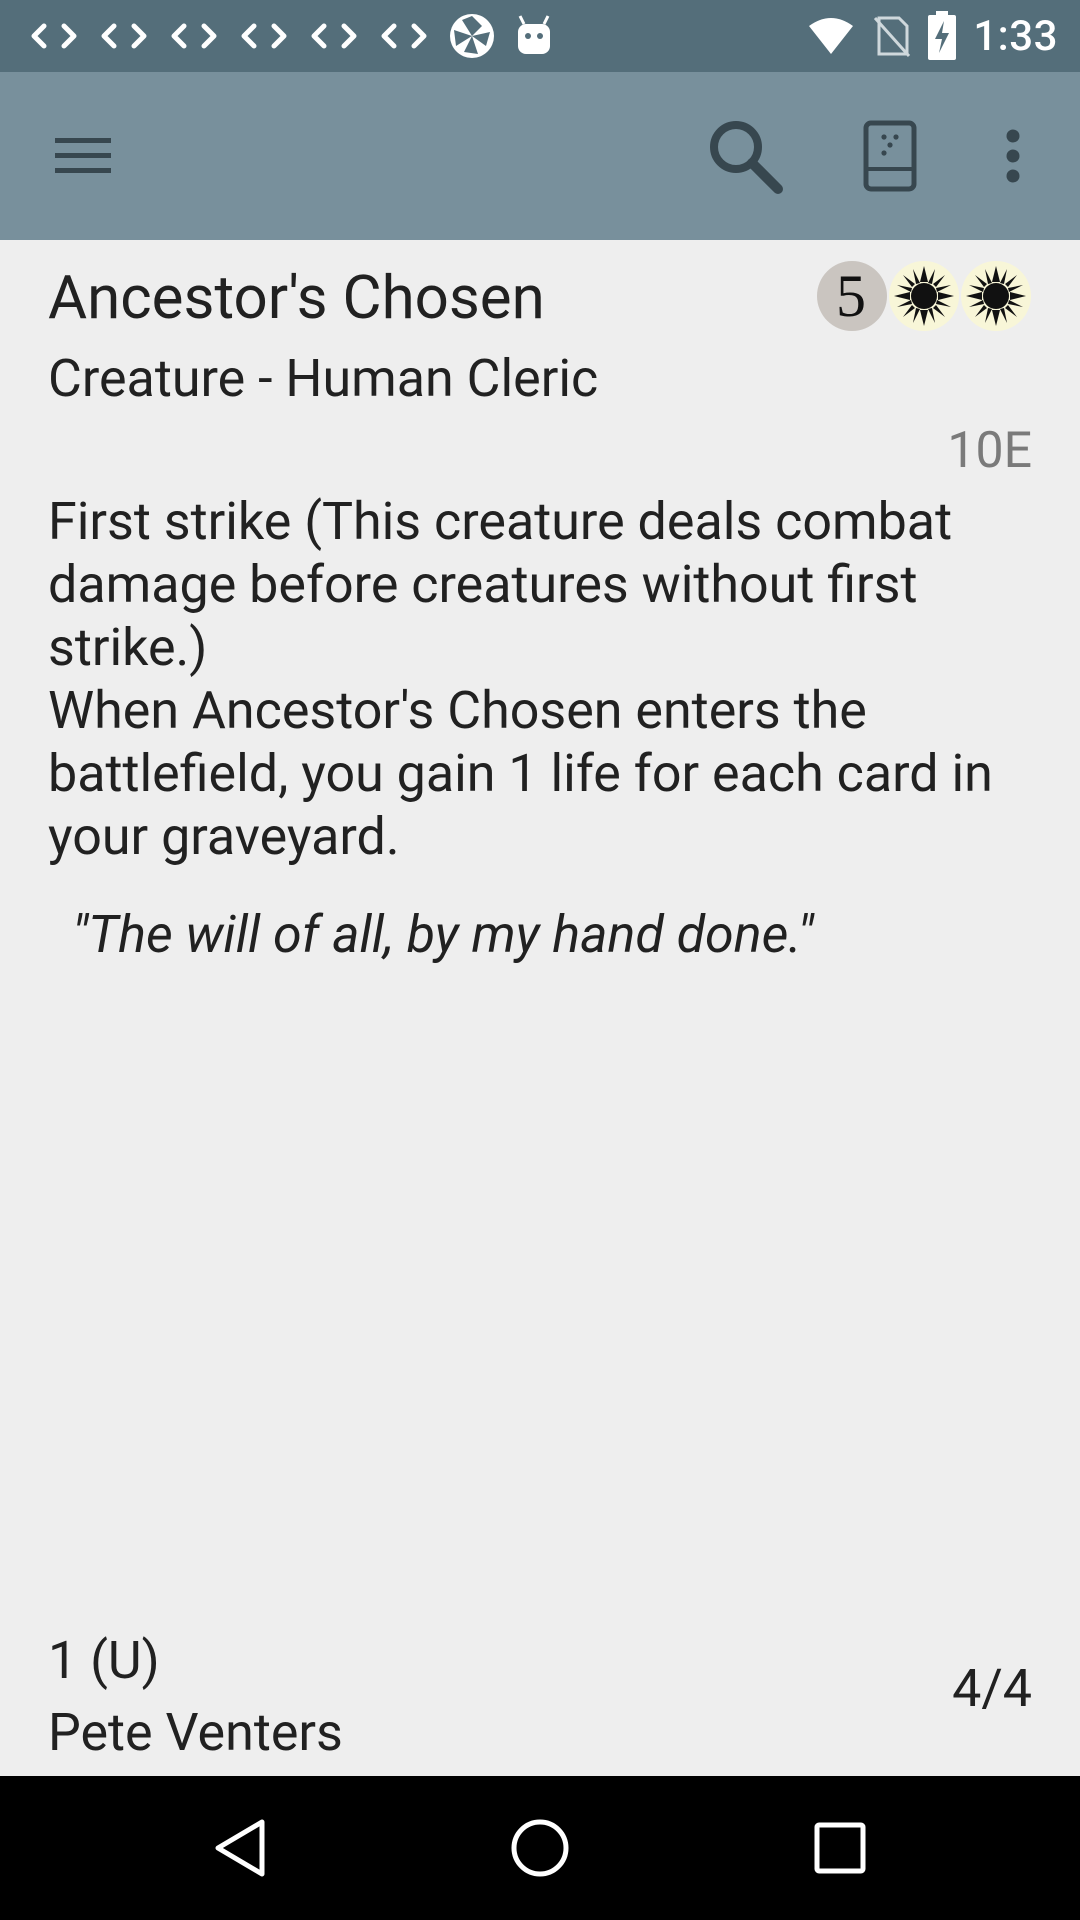  Describe the element at coordinates (323, 378) in the screenshot. I see `type-line: Creature - Human Cleric` at that location.